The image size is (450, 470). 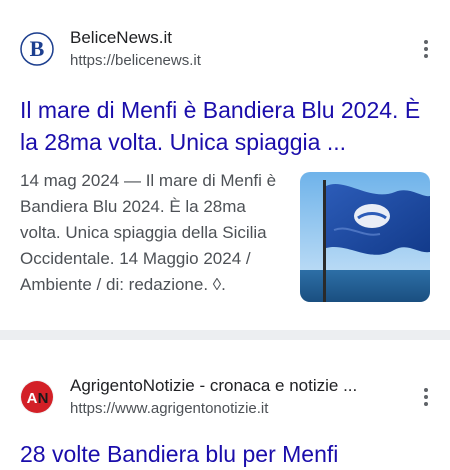 I want to click on site-url: https://www.agrigentonotizie.it, so click(x=169, y=408).